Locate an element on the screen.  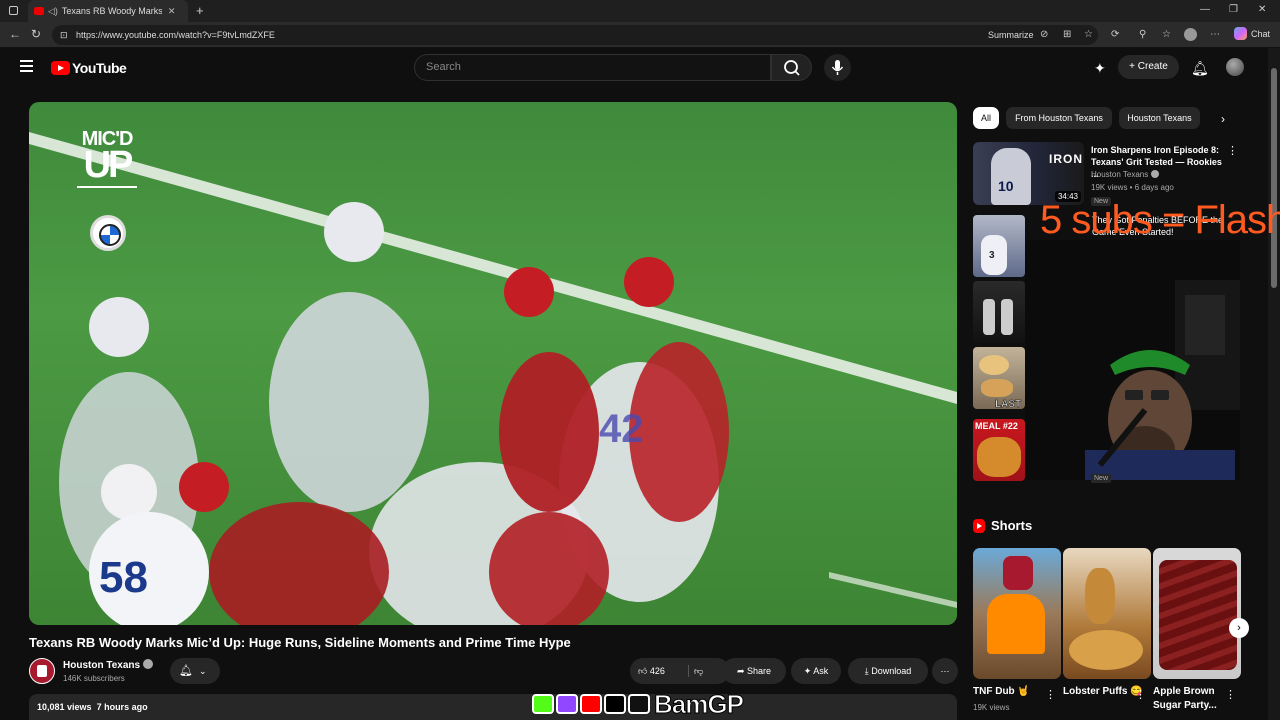
profile-icon is located at coordinates (1190, 34).